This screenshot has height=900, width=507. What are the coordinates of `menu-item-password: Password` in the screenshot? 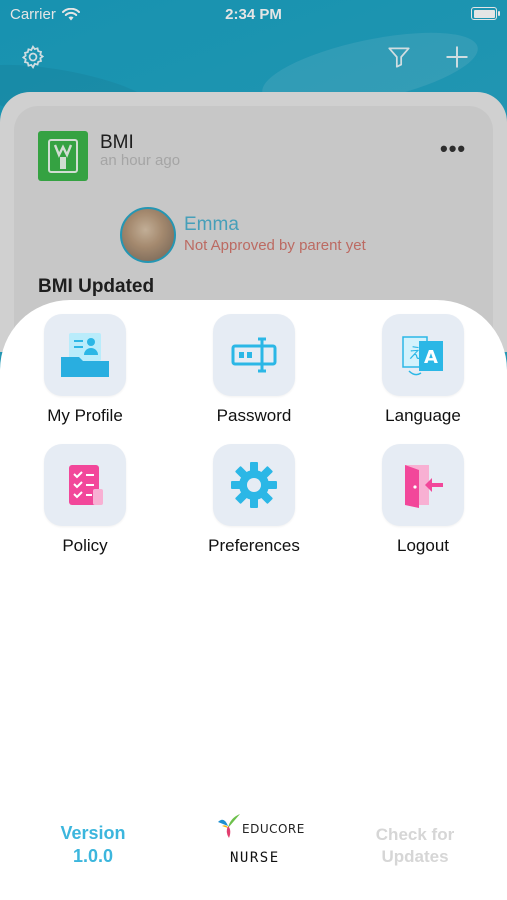 It's located at (254, 374).